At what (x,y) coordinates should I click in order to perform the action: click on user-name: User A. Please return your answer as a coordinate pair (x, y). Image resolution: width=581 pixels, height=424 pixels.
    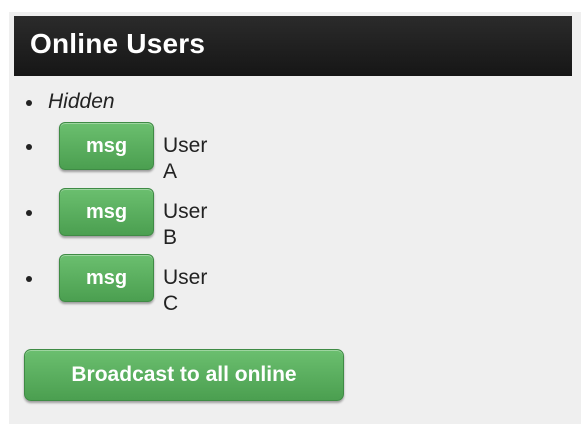
    Looking at the image, I should click on (185, 158).